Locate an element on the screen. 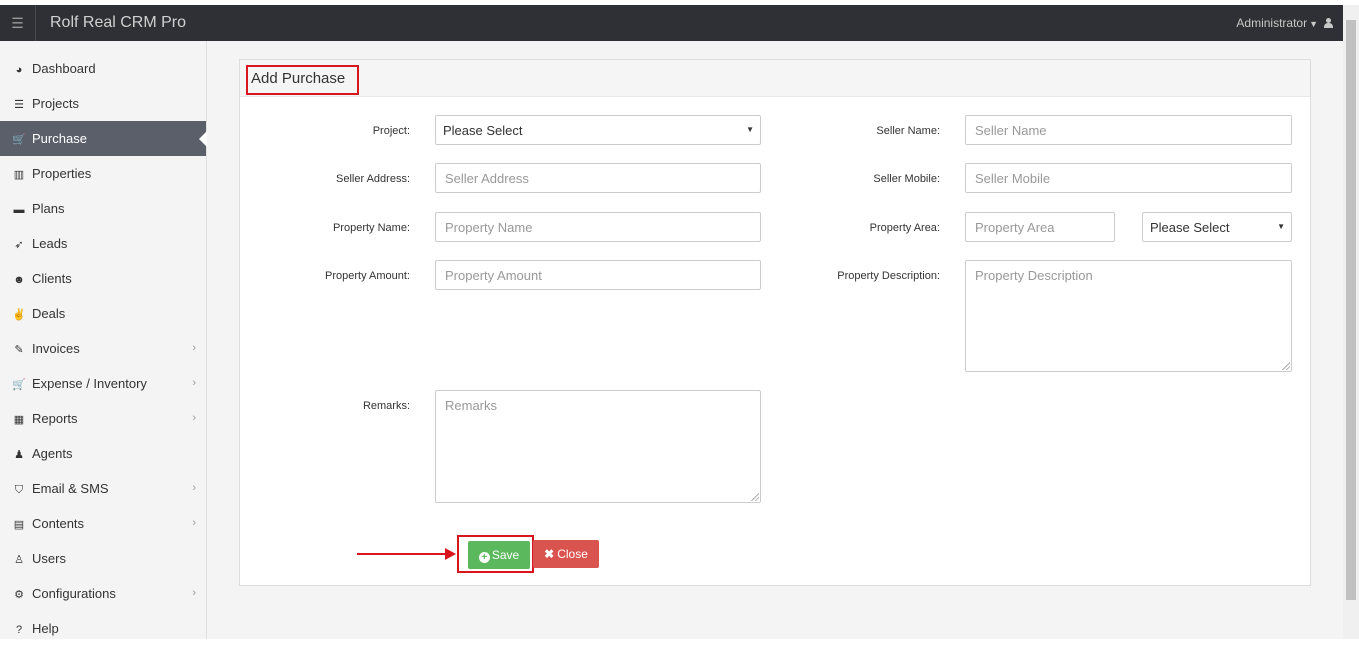 The image size is (1359, 648). property-area-input: Property Area is located at coordinates (1040, 227).